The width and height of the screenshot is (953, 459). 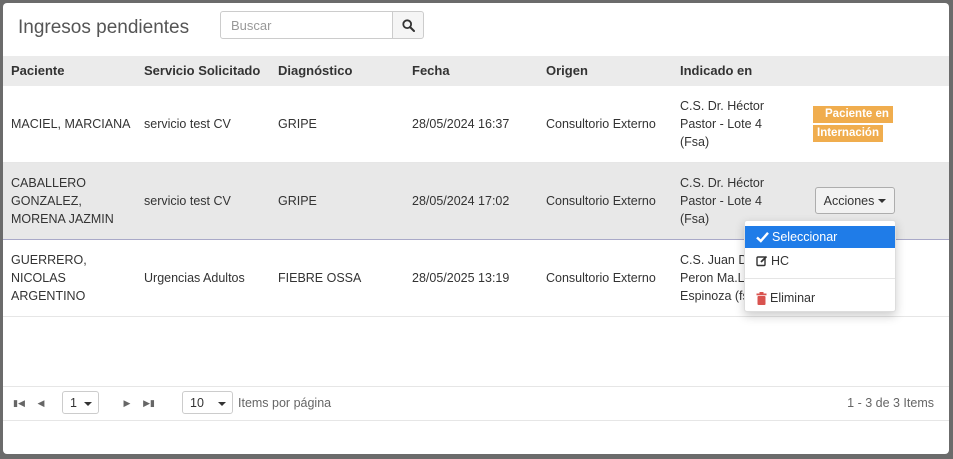 What do you see at coordinates (461, 201) in the screenshot?
I see `cell-fecha: 28/05/2024 17:02` at bounding box center [461, 201].